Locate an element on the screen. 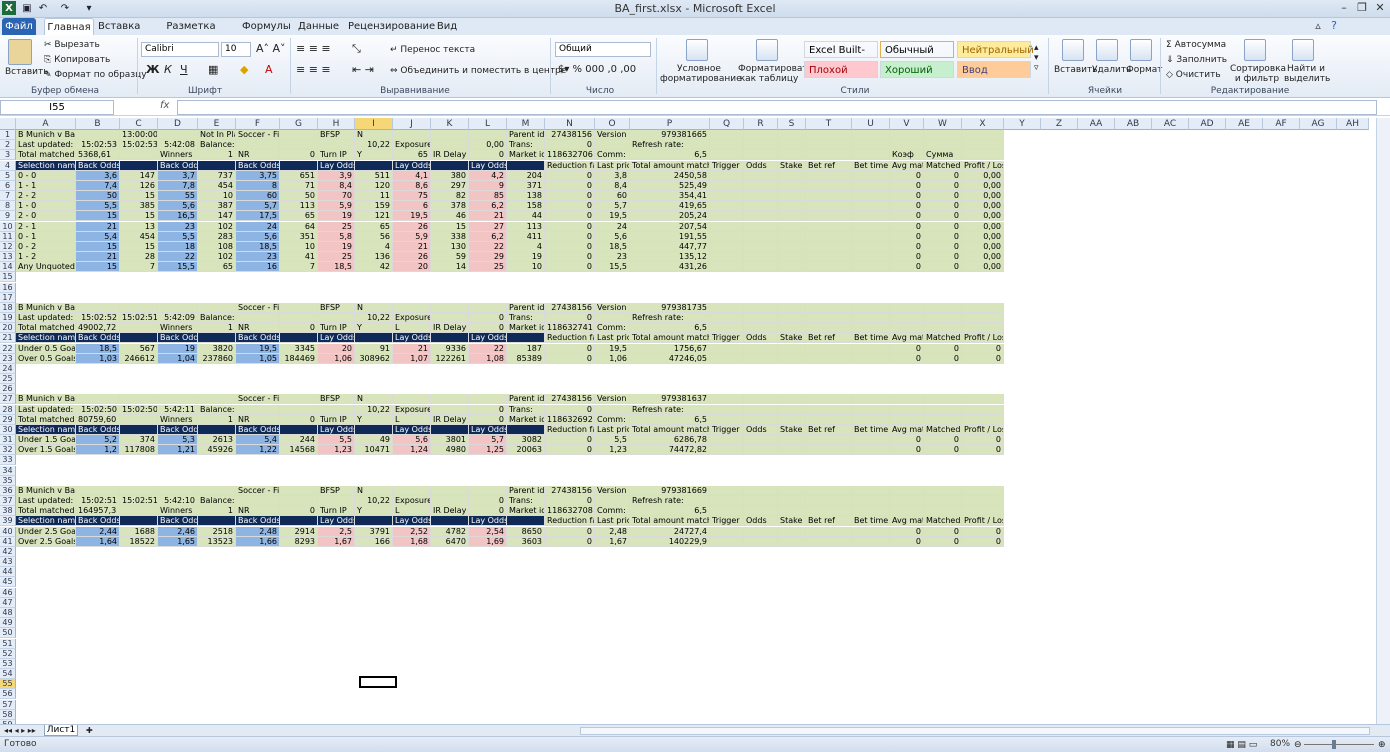 The height and width of the screenshot is (752, 1390). cell: 5,5 is located at coordinates (612, 440).